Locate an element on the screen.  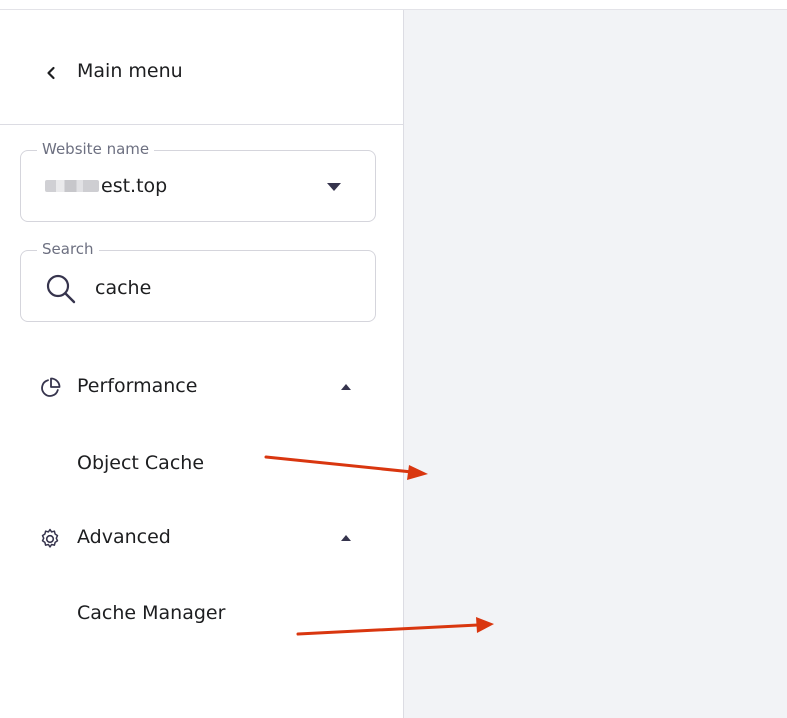
website-name-legend: Website name is located at coordinates (96, 149).